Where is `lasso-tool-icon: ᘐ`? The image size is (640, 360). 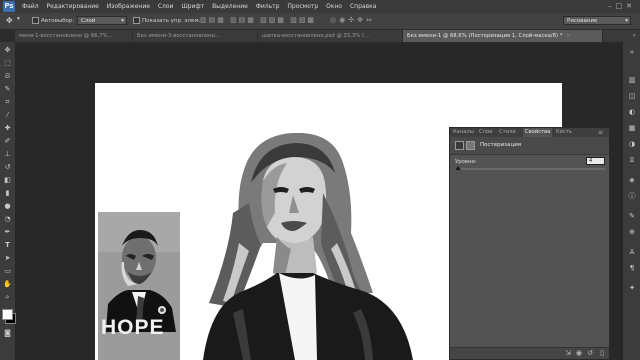 lasso-tool-icon: ᘐ is located at coordinates (7, 76).